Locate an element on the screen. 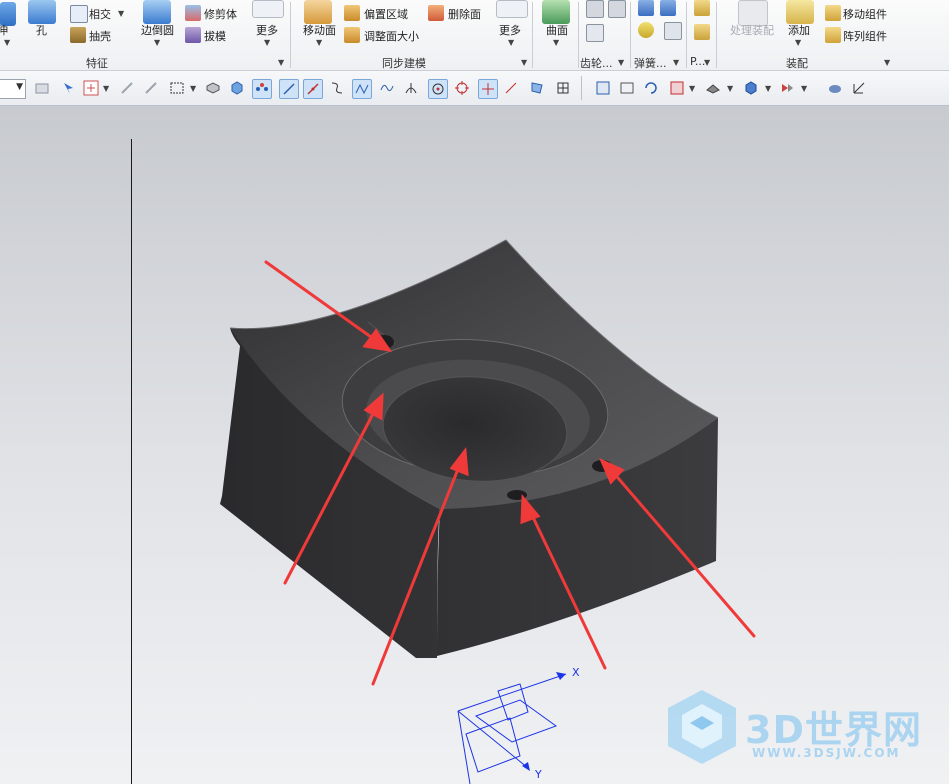  spline-snap-icon is located at coordinates (362, 89).